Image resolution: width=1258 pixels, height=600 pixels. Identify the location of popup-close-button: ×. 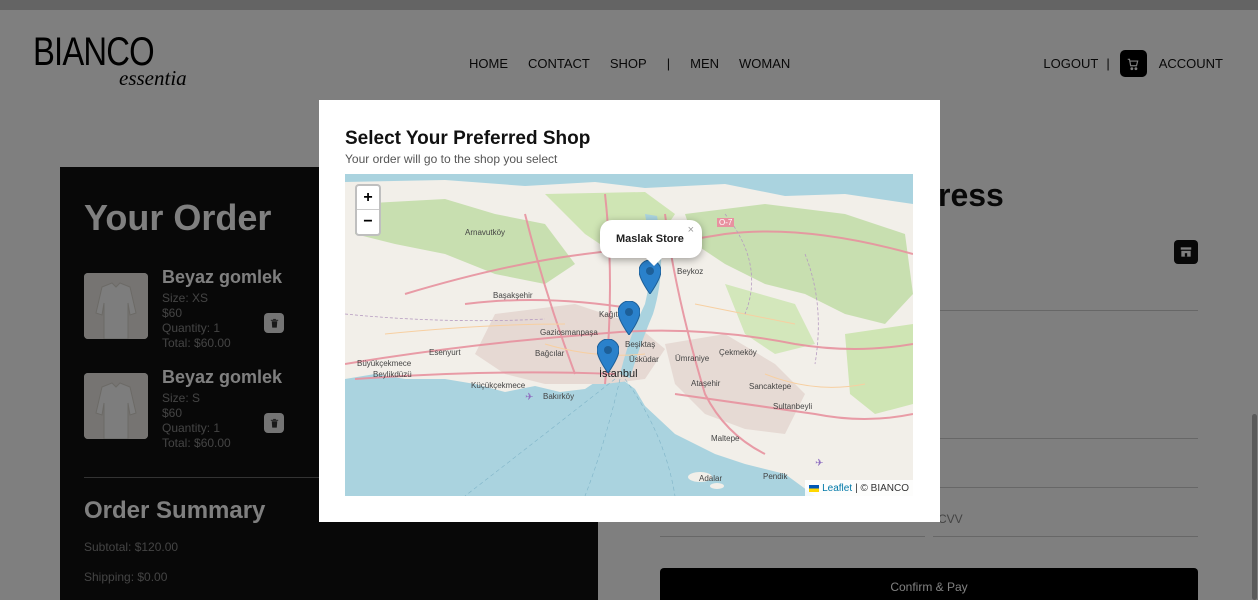
(691, 230).